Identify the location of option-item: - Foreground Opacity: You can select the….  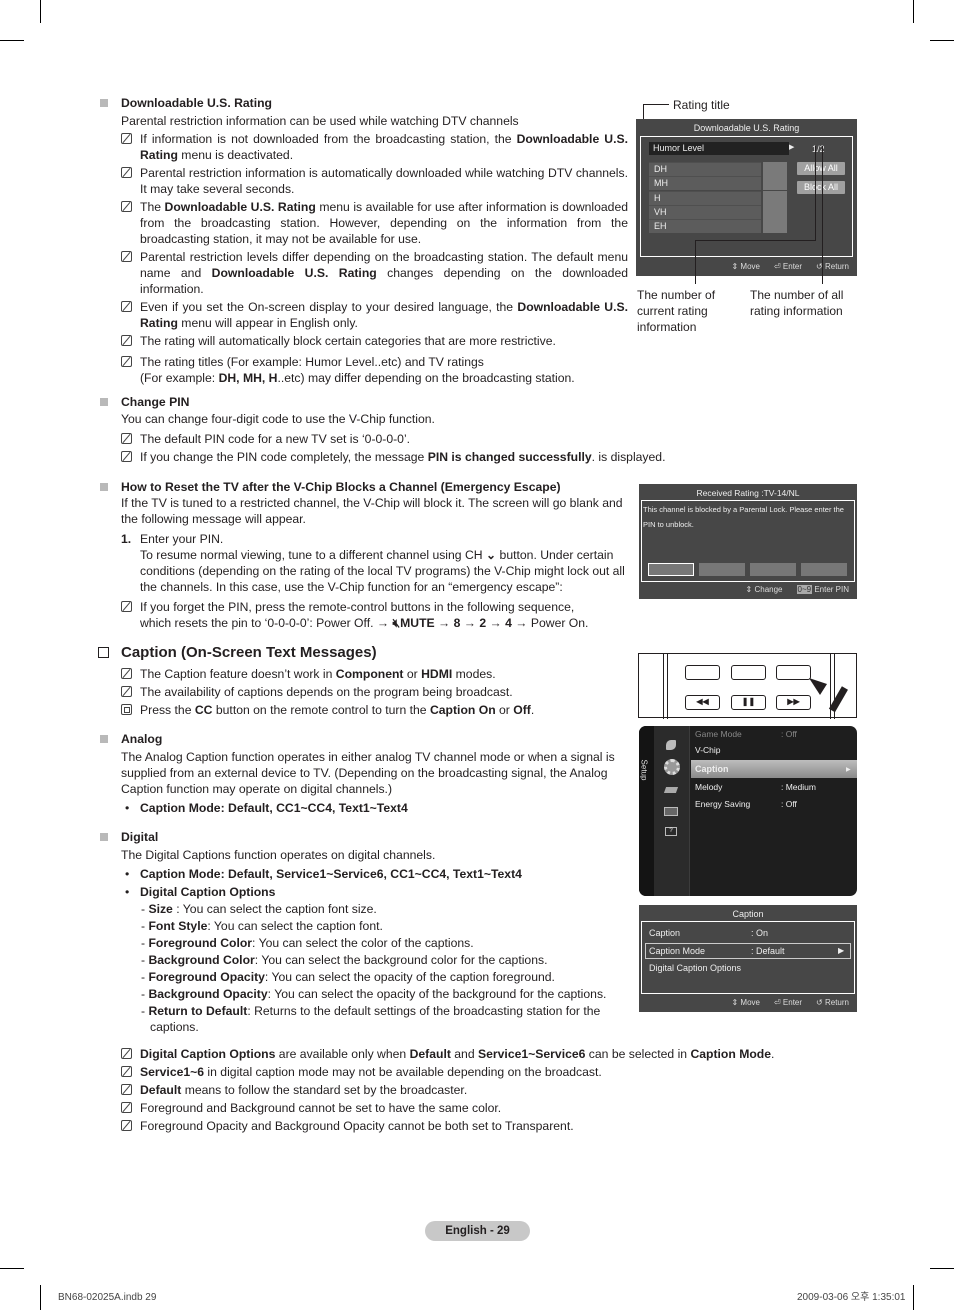
(348, 977).